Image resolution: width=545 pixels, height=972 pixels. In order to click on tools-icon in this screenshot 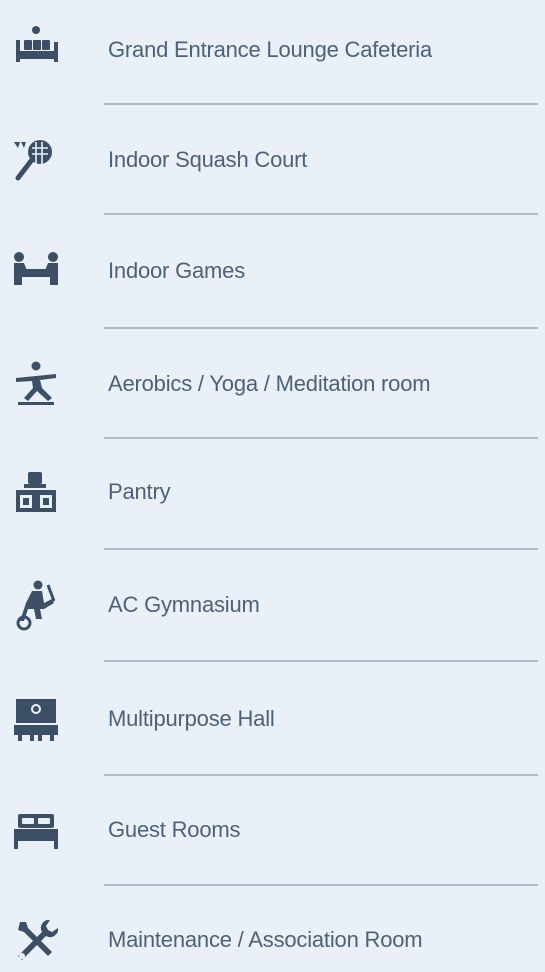, I will do `click(36, 940)`.